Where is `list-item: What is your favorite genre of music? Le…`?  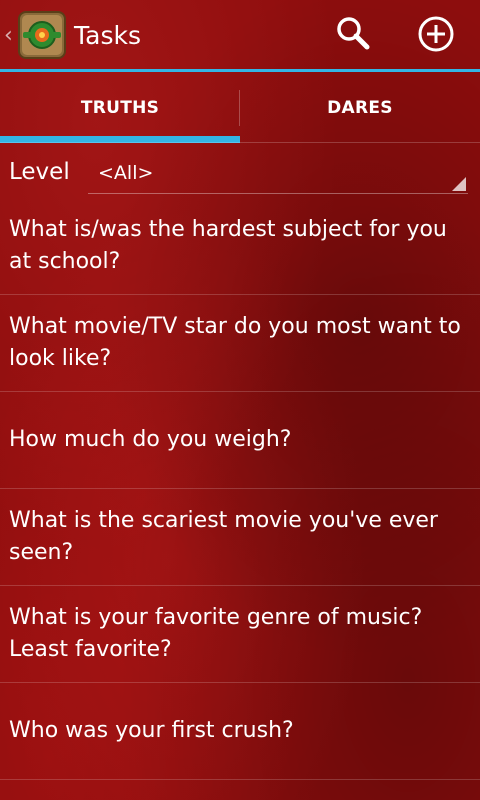
list-item: What is your favorite genre of music? Le… is located at coordinates (240, 634).